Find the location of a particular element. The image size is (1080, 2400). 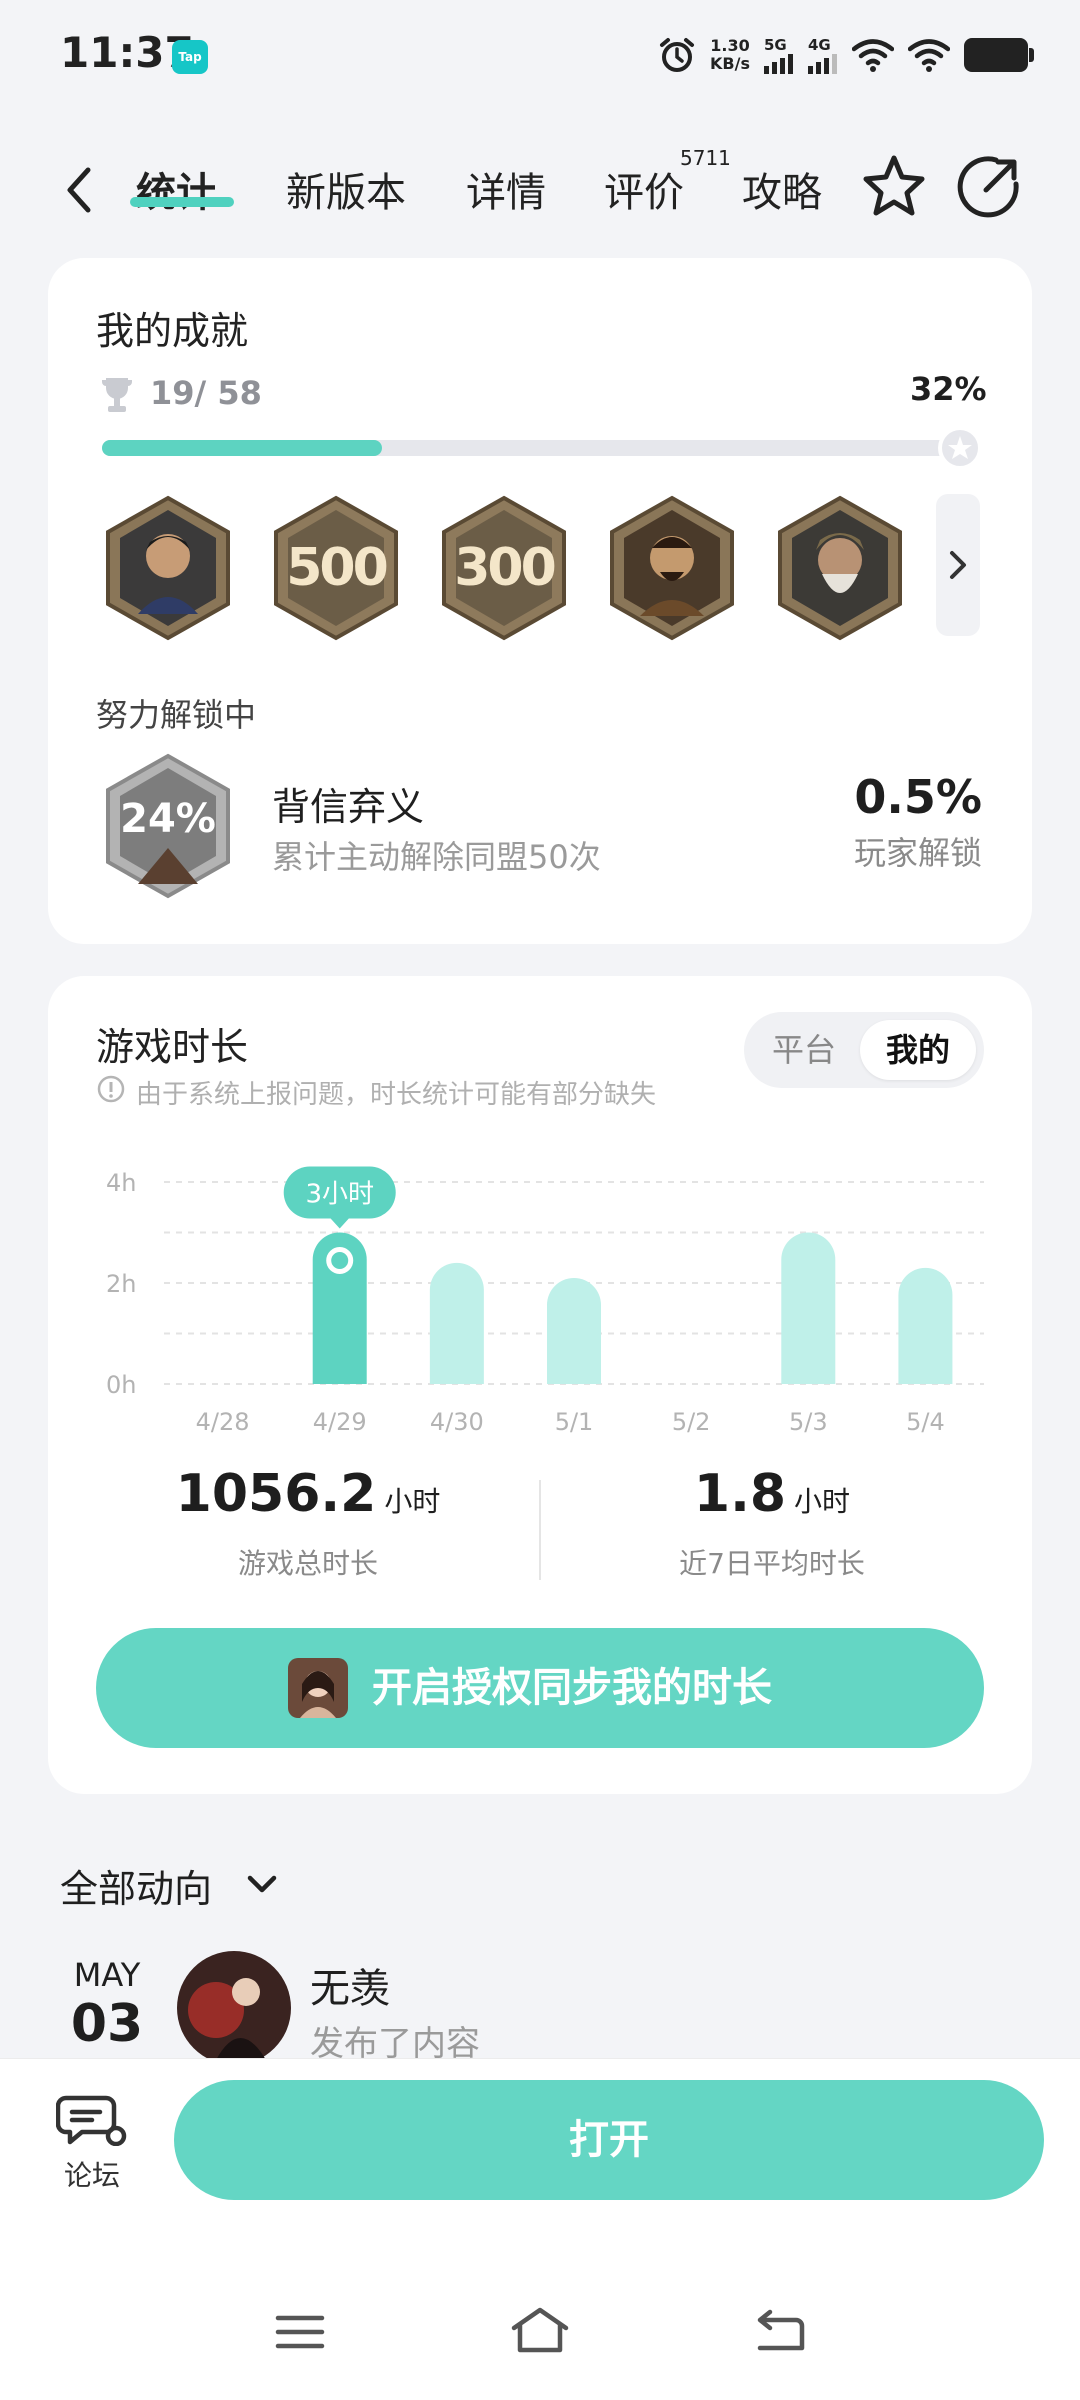

chart-x-tick-label: 4/30 is located at coordinates (457, 1422).